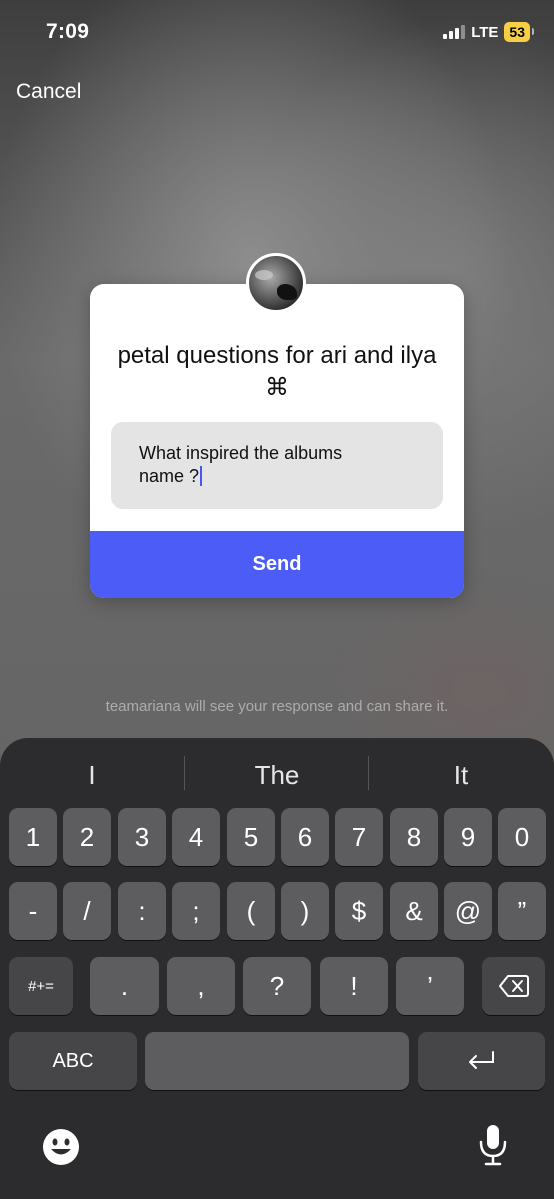 This screenshot has width=554, height=1199. Describe the element at coordinates (33, 837) in the screenshot. I see `key-1: 1` at that location.